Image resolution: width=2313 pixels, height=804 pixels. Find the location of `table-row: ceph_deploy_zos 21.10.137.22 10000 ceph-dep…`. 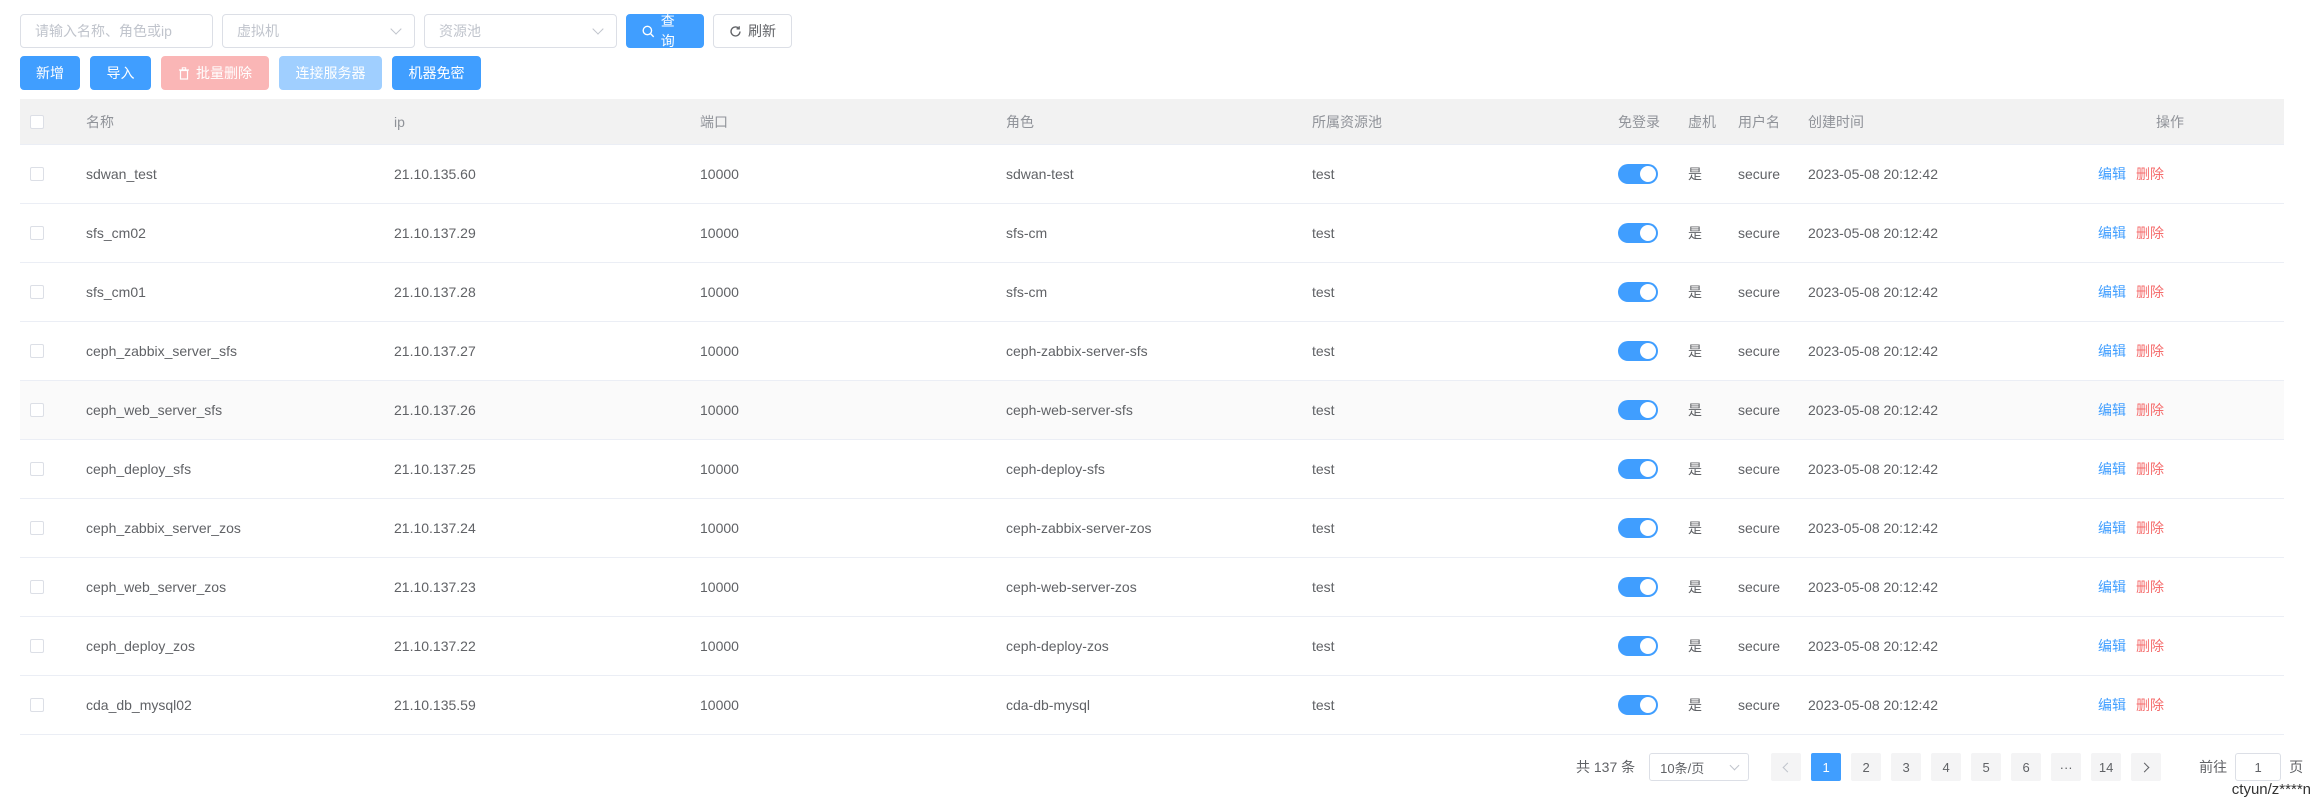

table-row: ceph_deploy_zos 21.10.137.22 10000 ceph-dep… is located at coordinates (1152, 646).